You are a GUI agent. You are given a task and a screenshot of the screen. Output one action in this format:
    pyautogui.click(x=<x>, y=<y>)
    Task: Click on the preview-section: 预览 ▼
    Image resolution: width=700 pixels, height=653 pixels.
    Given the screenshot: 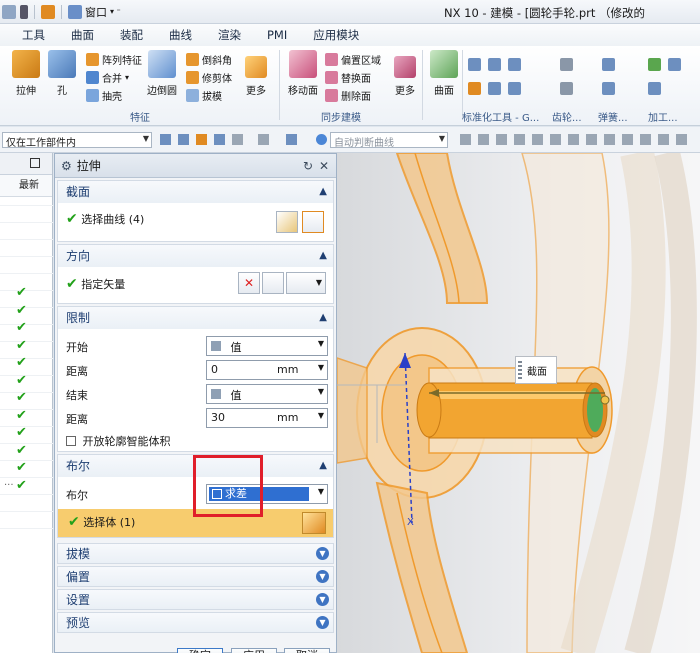 What is the action you would take?
    pyautogui.click(x=195, y=622)
    